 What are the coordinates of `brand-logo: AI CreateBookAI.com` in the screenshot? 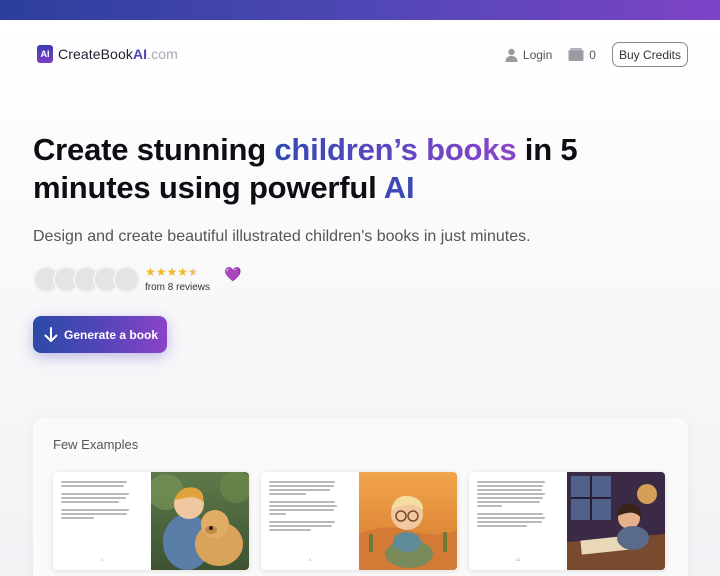 It's located at (107, 54).